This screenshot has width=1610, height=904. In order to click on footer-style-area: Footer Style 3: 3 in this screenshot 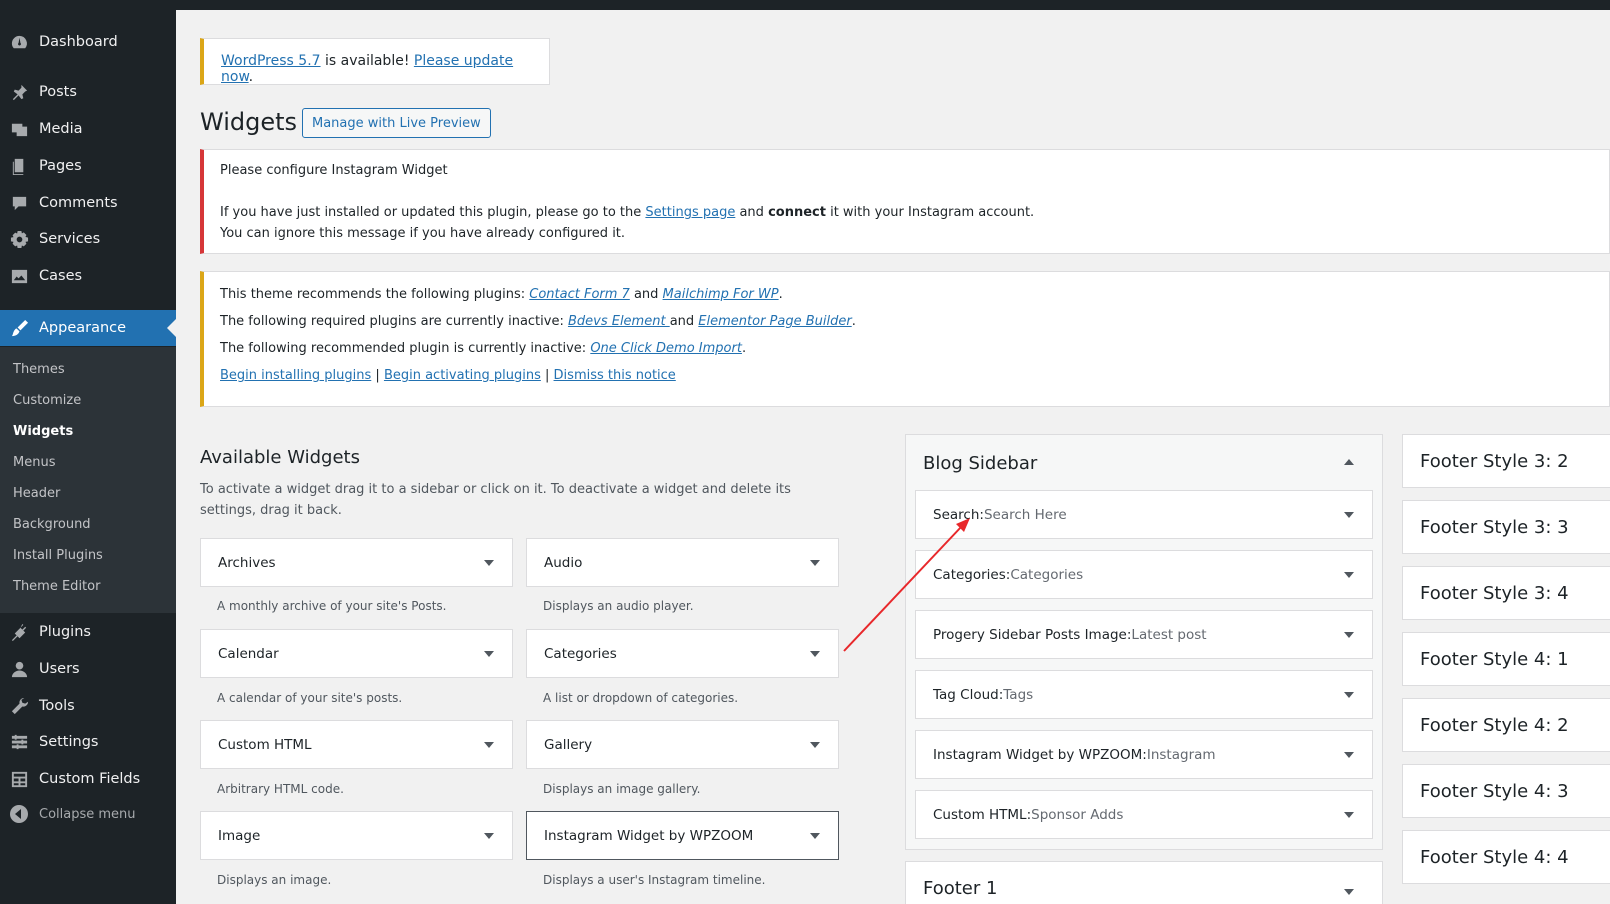, I will do `click(1506, 527)`.